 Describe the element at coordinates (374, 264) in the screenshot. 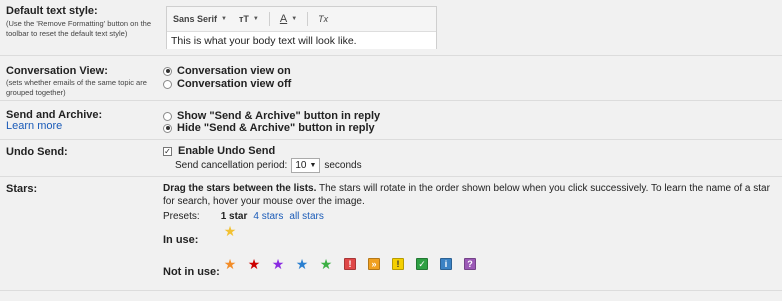

I see `not-in-use-guillemet-icon: »` at that location.